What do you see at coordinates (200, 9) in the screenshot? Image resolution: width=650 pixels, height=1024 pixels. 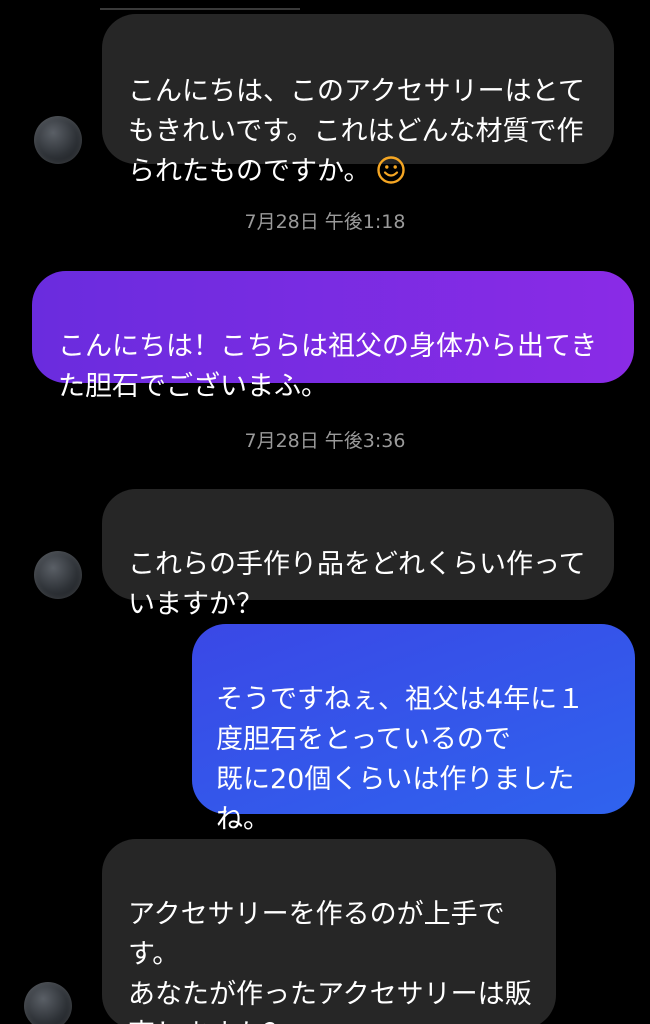 I see `divider` at bounding box center [200, 9].